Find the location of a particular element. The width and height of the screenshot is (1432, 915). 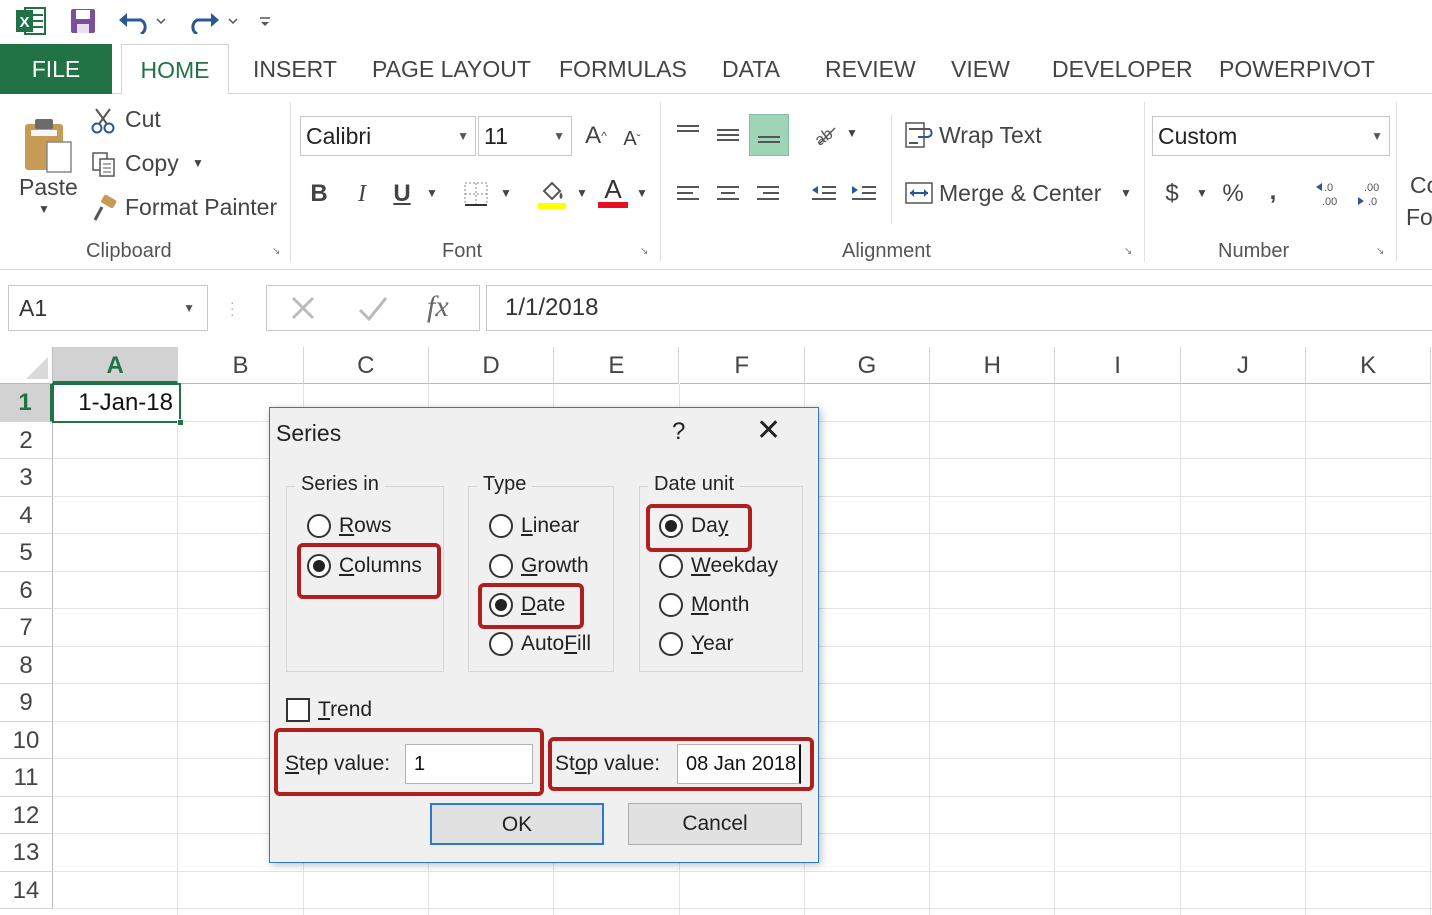

increase-indent-icon is located at coordinates (864, 194).